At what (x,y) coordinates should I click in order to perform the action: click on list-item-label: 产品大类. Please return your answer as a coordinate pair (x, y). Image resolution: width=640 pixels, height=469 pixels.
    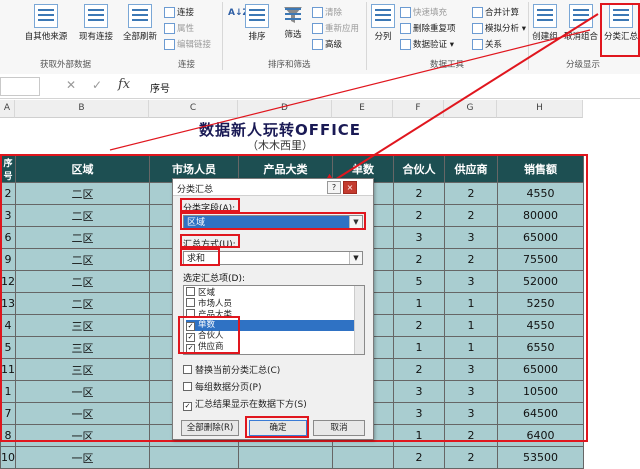
    Looking at the image, I should click on (215, 315).